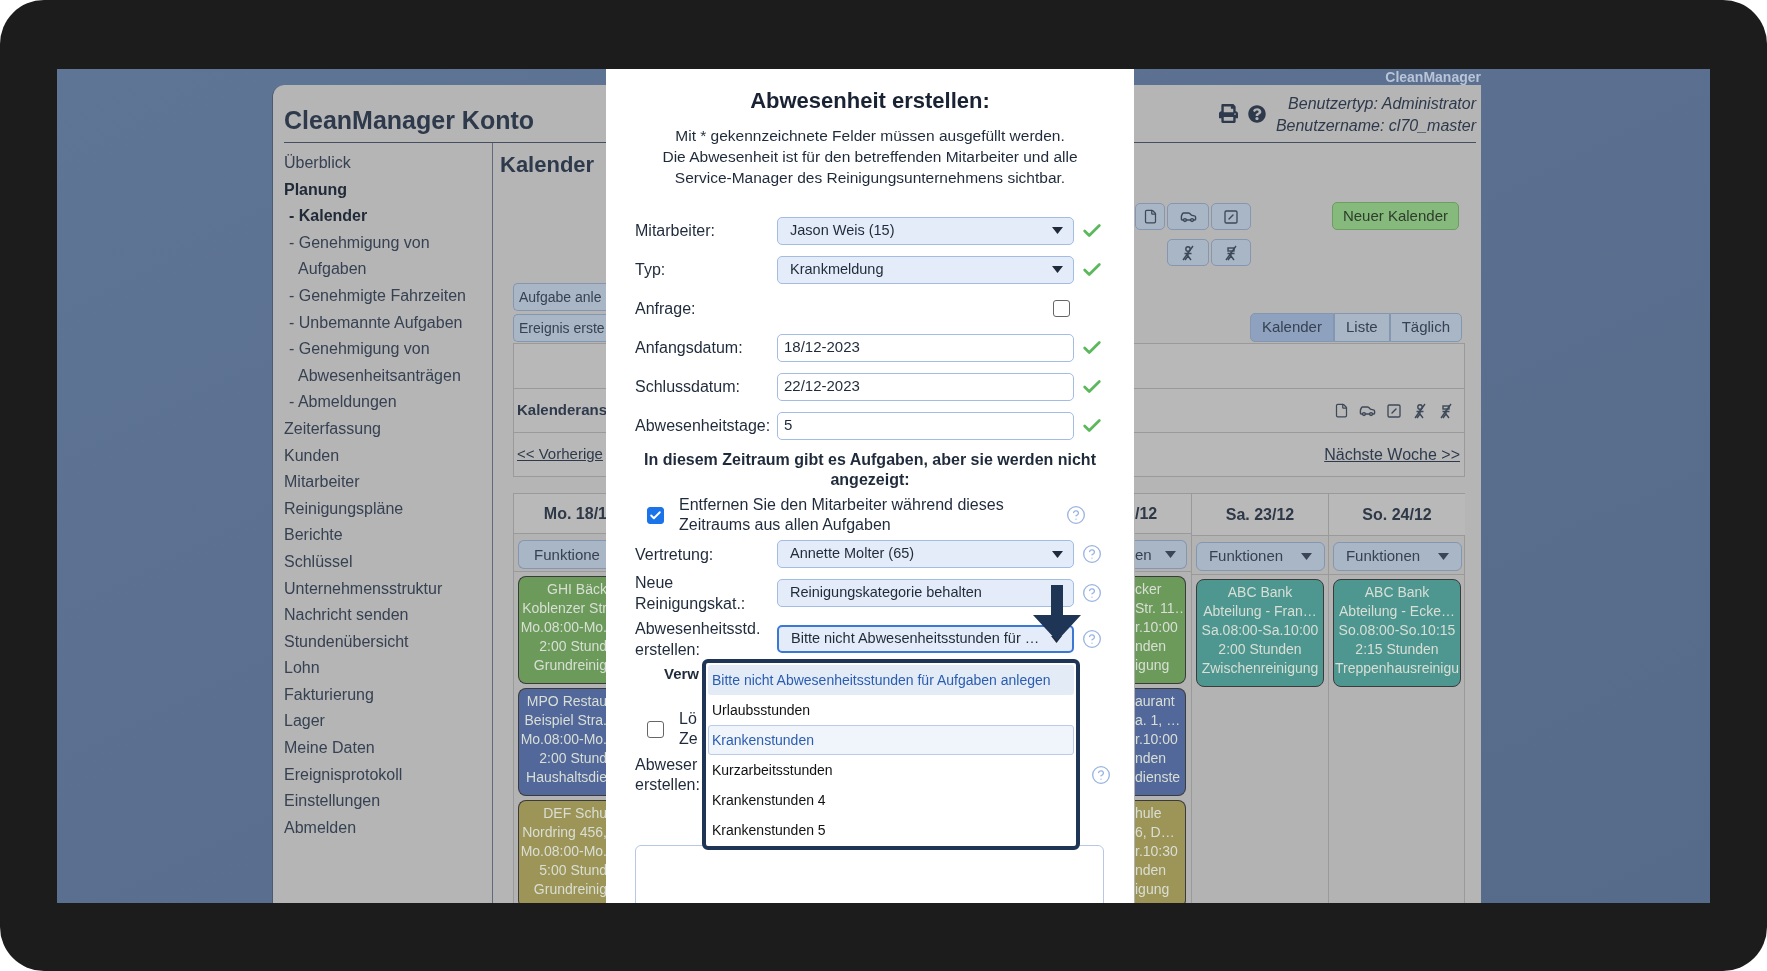  Describe the element at coordinates (870, 136) in the screenshot. I see `intro-text: Mit * gekennzeichnete Felder müssen ausgefüllt werden.` at that location.